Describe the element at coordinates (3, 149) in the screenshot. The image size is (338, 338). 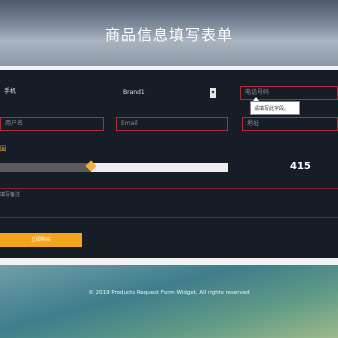
I see `range-label: 围` at that location.